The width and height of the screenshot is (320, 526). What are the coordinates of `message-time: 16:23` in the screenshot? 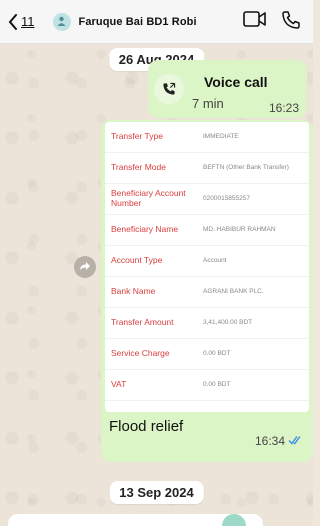 It's located at (283, 108).